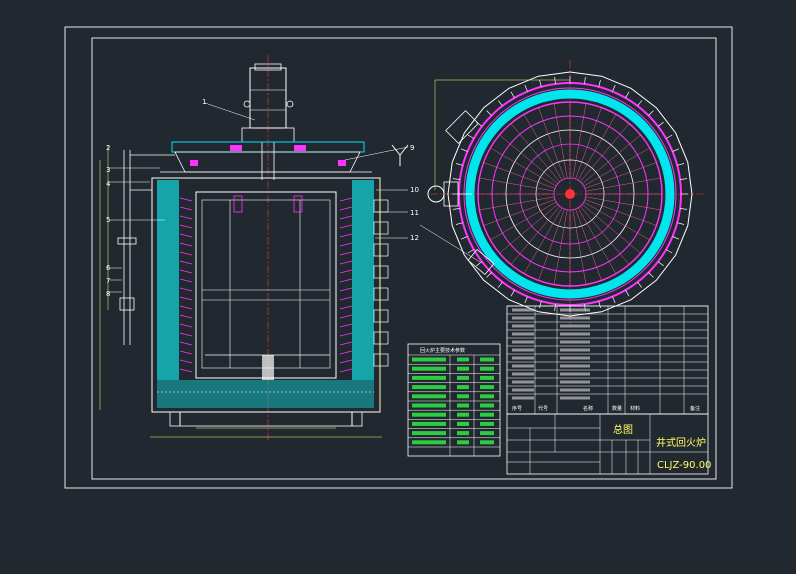 The width and height of the screenshot is (796, 574). Describe the element at coordinates (608, 444) in the screenshot. I see `title-block: 总图 井式回火炉 CLJZ-90.00` at that location.